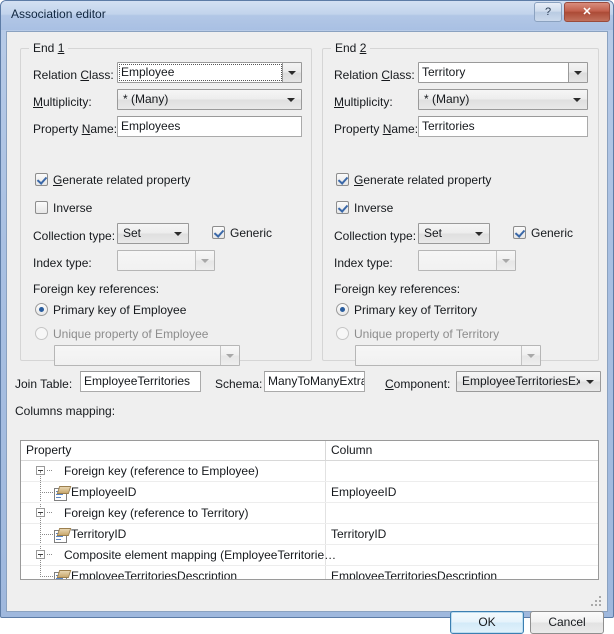 The width and height of the screenshot is (614, 634). I want to click on end2-multiplicity-combo: * (Many), so click(503, 99).